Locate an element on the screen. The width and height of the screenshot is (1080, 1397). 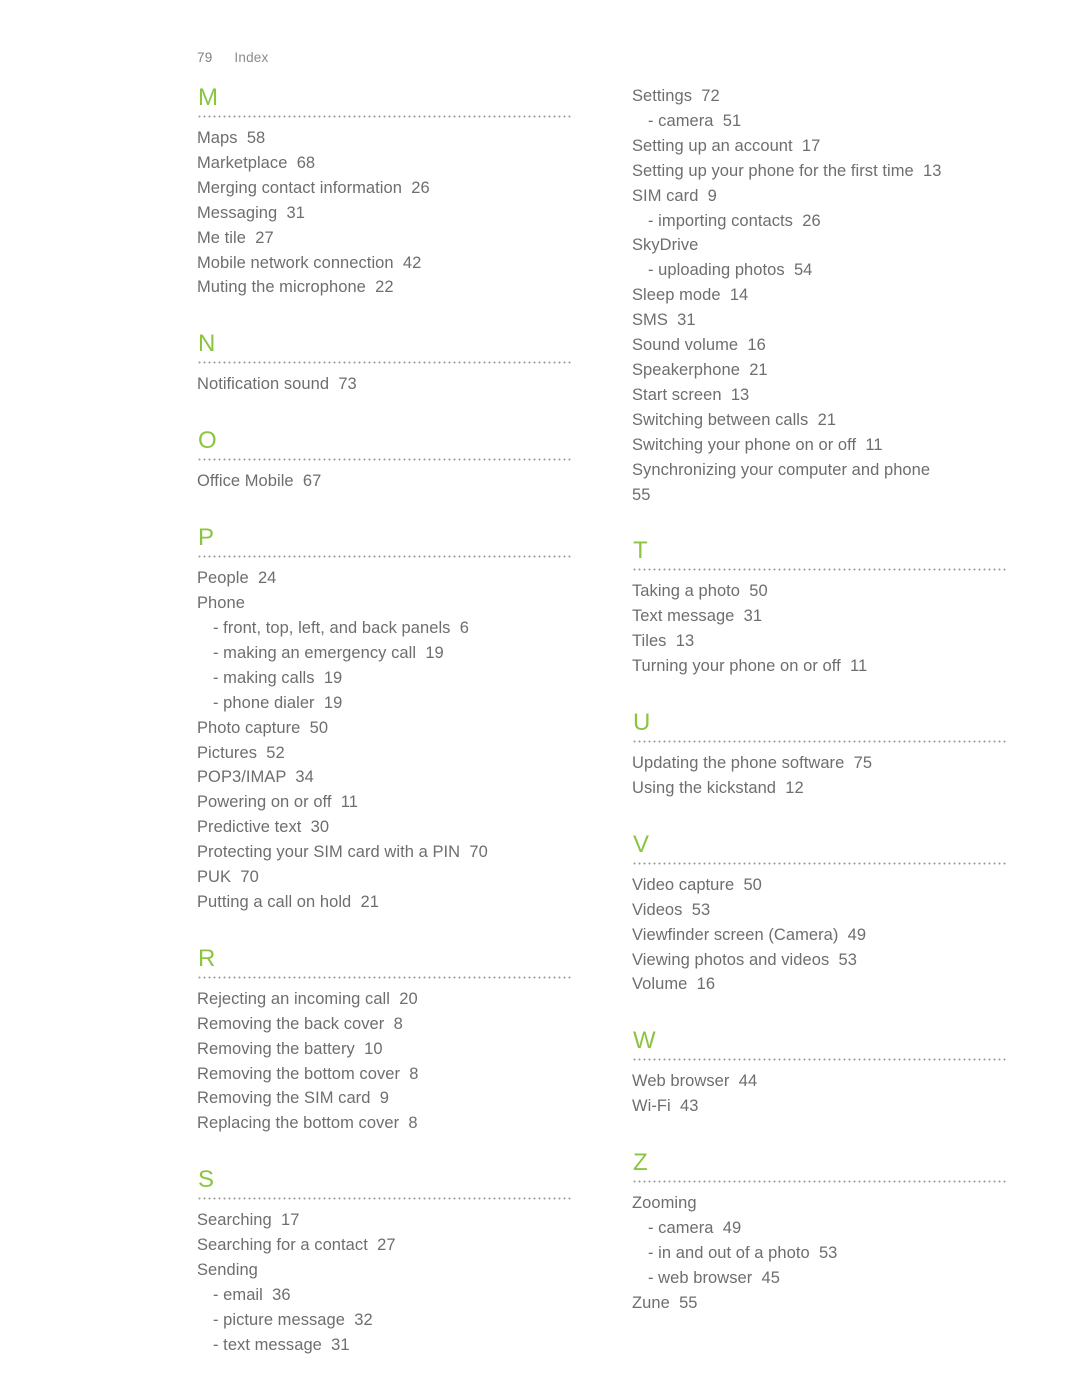
index-entry-list: Notification sound 73 is located at coordinates (385, 384).